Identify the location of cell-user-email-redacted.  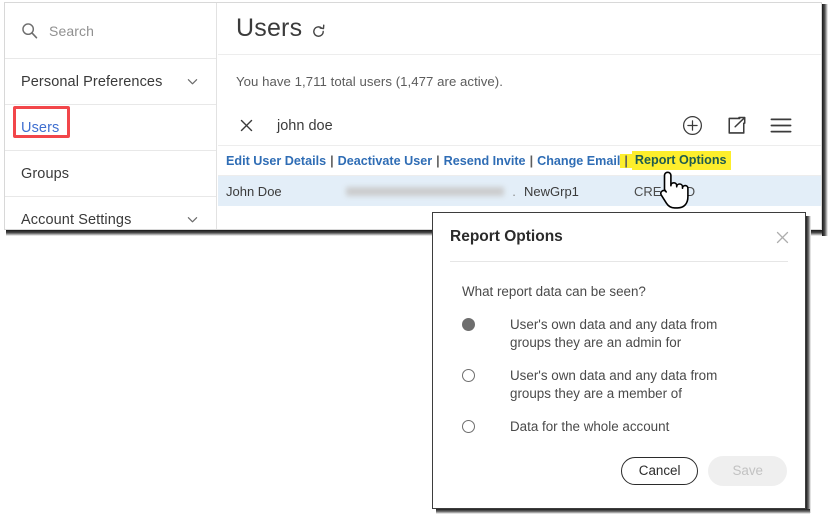
(425, 191).